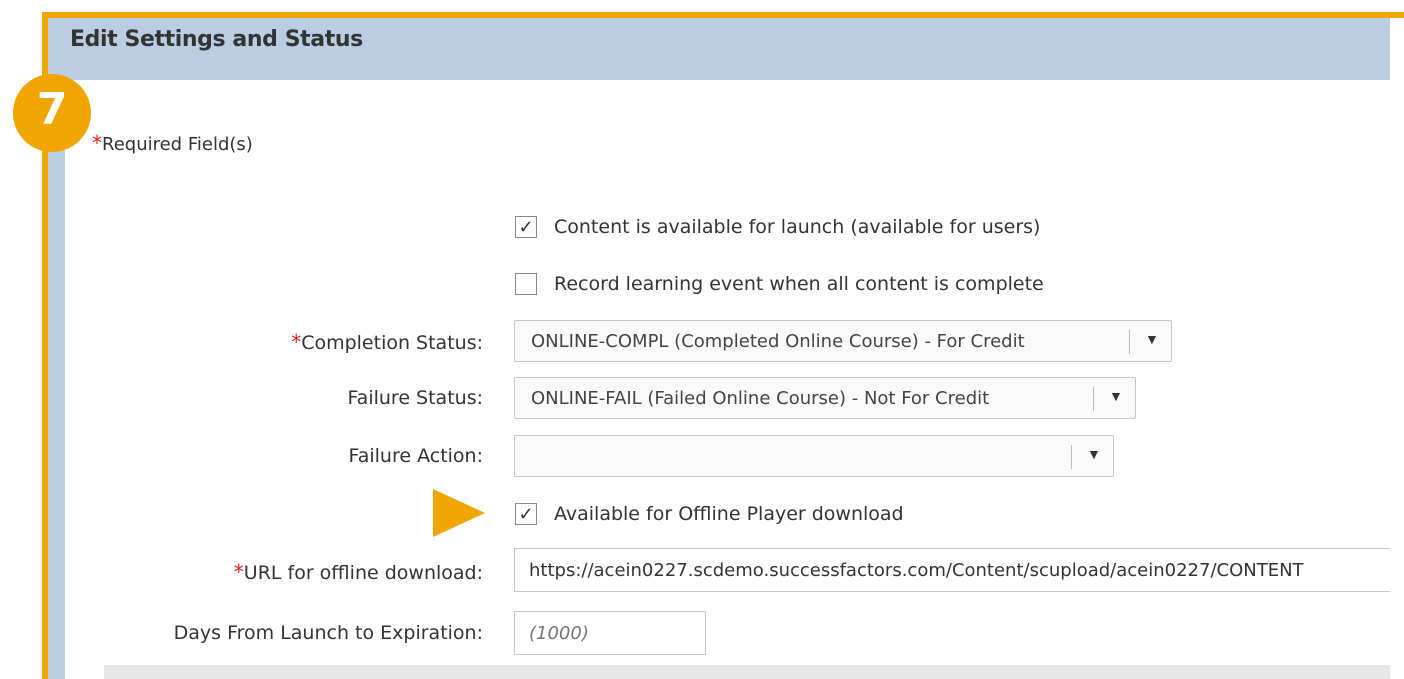 Image resolution: width=1404 pixels, height=679 pixels. I want to click on step-number-badge: 7, so click(52, 113).